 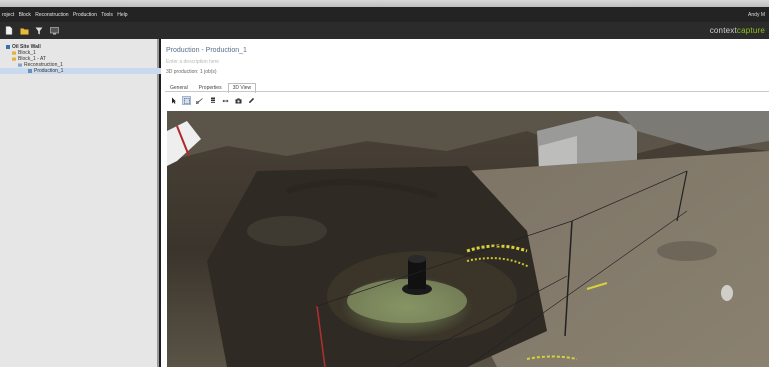 I want to click on new-icon, so click(x=9, y=31).